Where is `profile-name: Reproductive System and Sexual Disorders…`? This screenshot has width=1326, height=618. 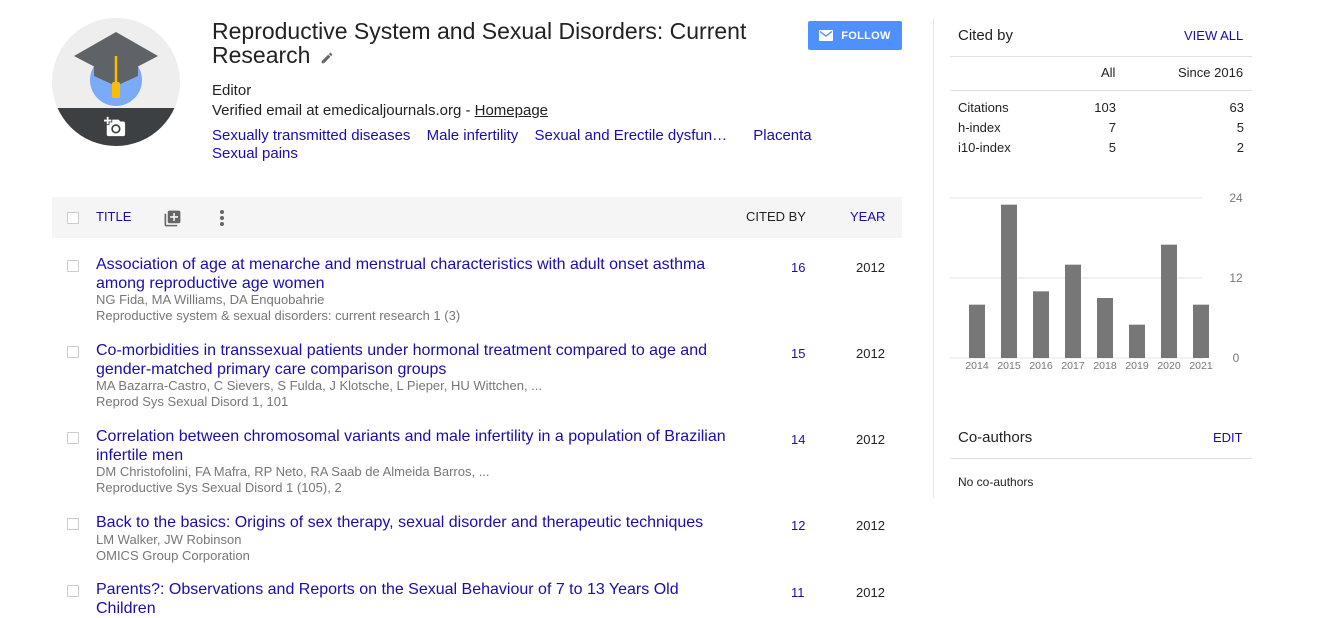
profile-name: Reproductive System and Sexual Disorders… is located at coordinates (507, 44).